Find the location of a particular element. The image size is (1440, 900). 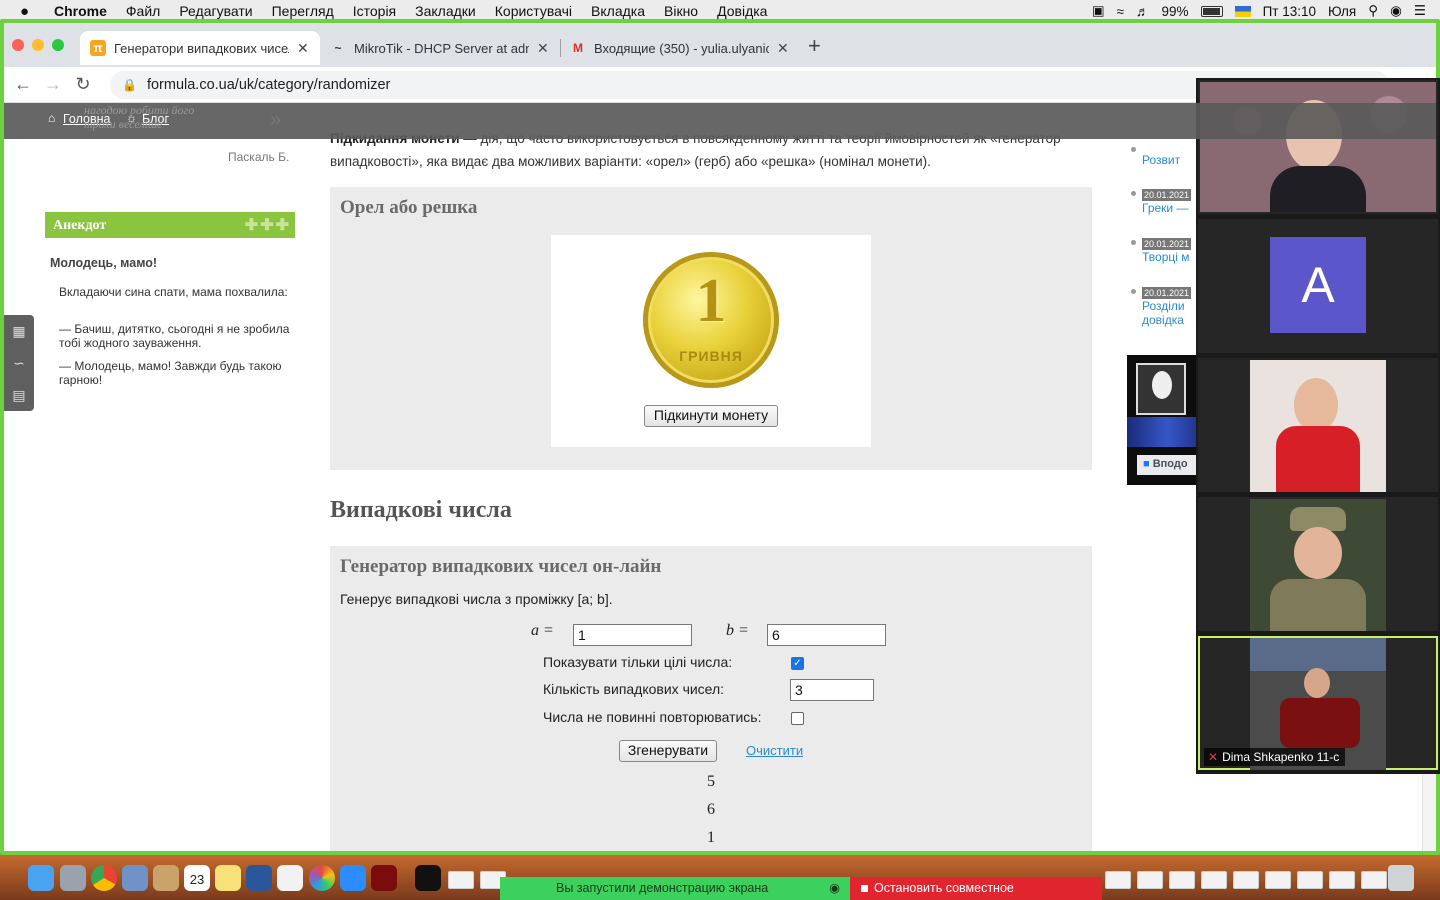

menu-bookmarks: Закладки is located at coordinates (445, 11).